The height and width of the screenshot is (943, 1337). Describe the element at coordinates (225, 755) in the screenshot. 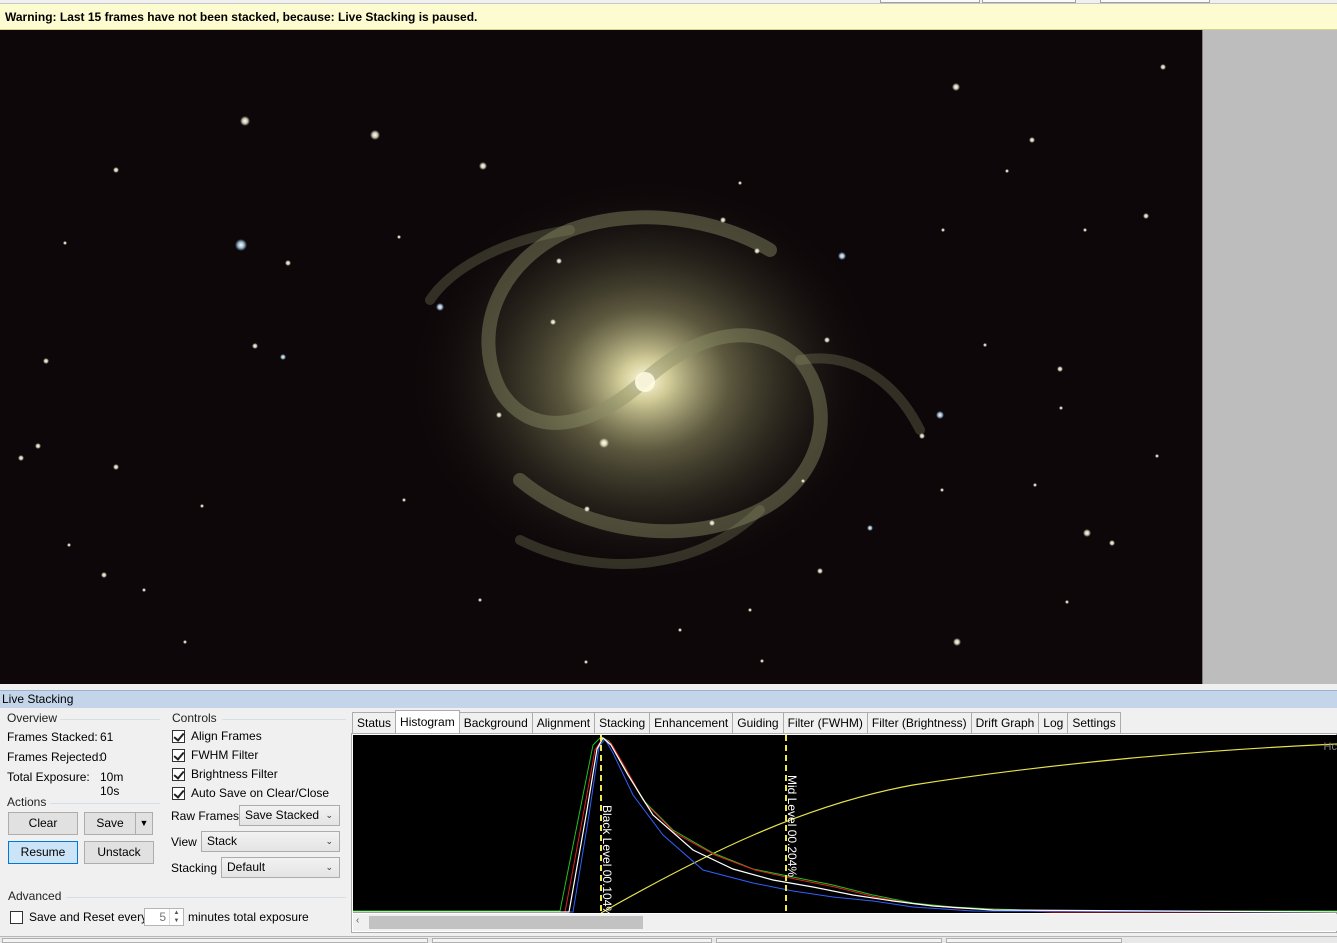

I see `fwhm-filter-label: FWHM Filter` at that location.